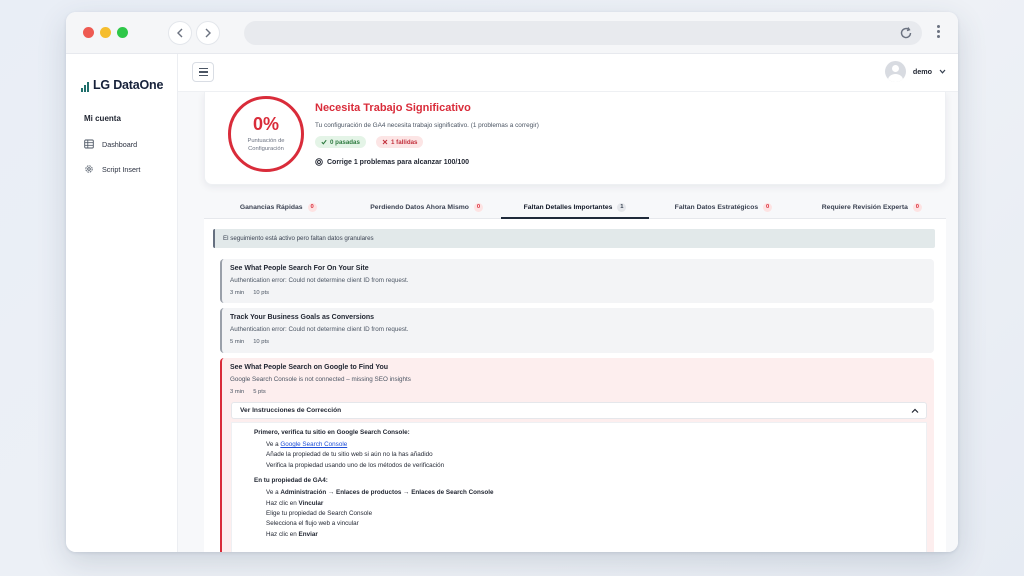 The height and width of the screenshot is (576, 1024). Describe the element at coordinates (319, 162) in the screenshot. I see `target-icon` at that location.